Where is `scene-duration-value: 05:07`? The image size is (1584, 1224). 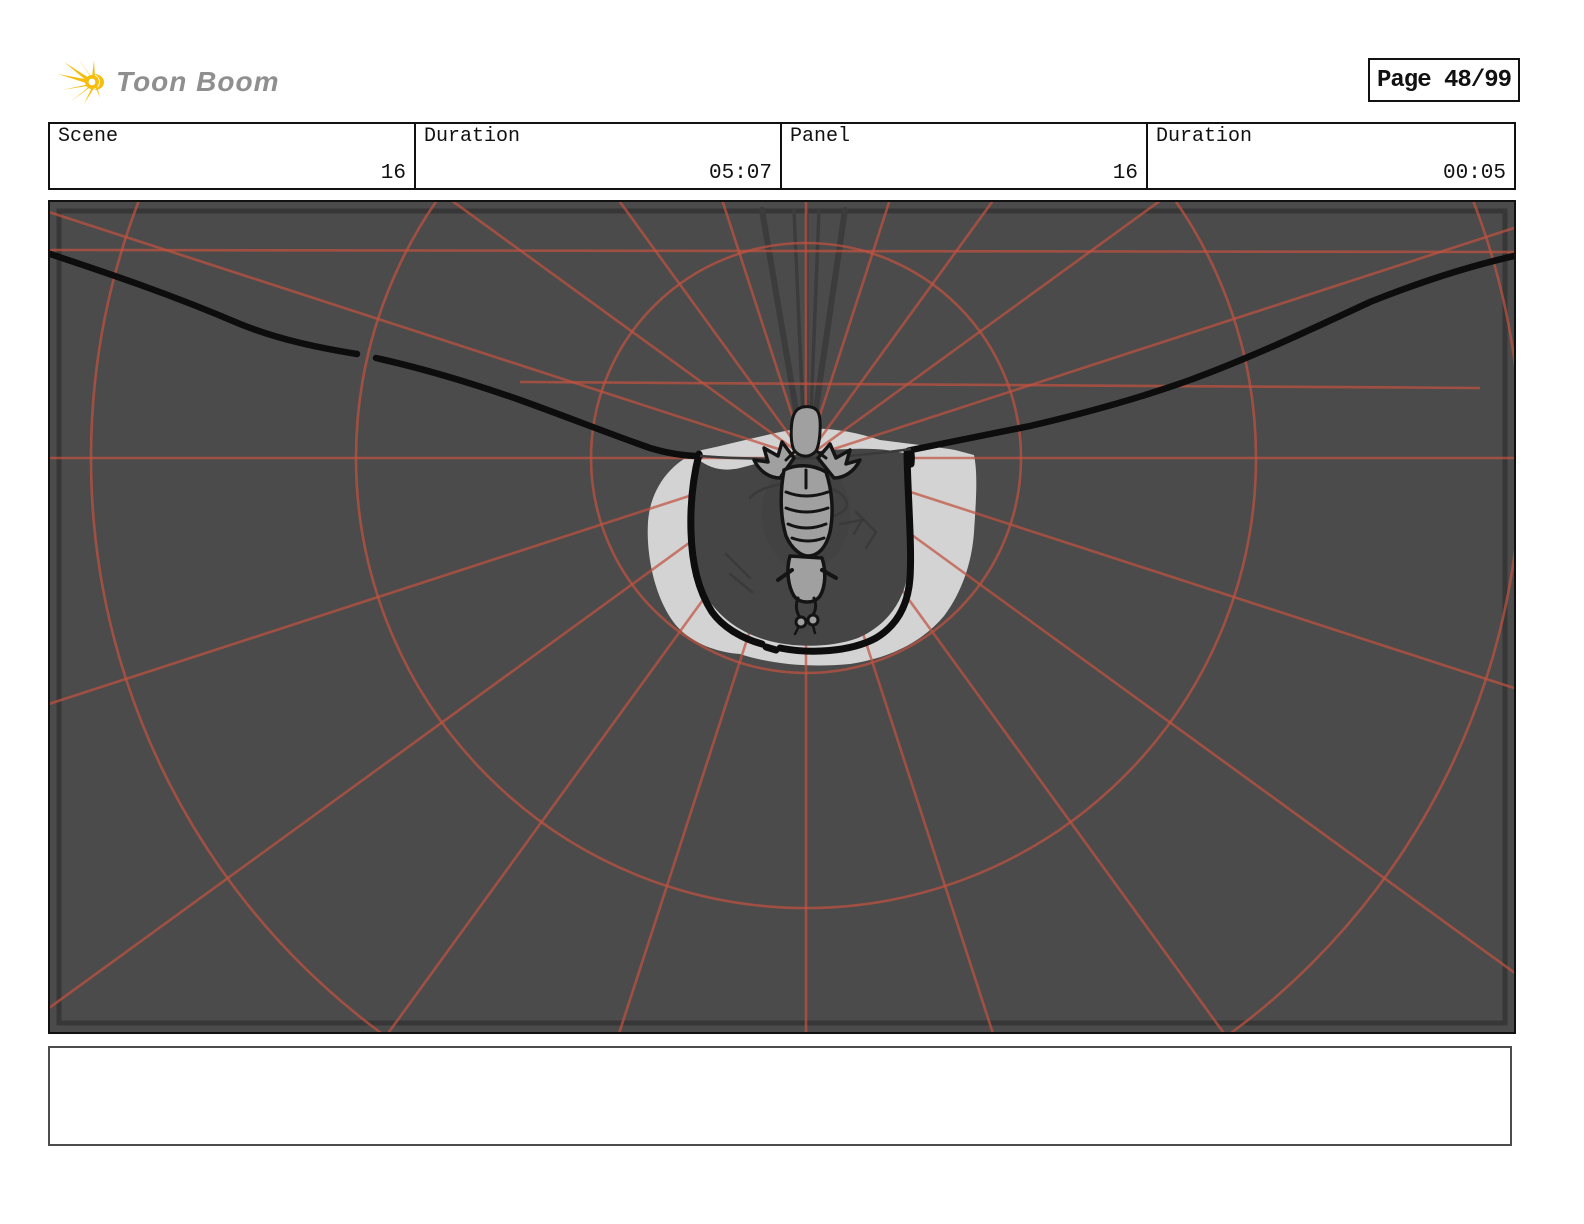 scene-duration-value: 05:07 is located at coordinates (740, 173).